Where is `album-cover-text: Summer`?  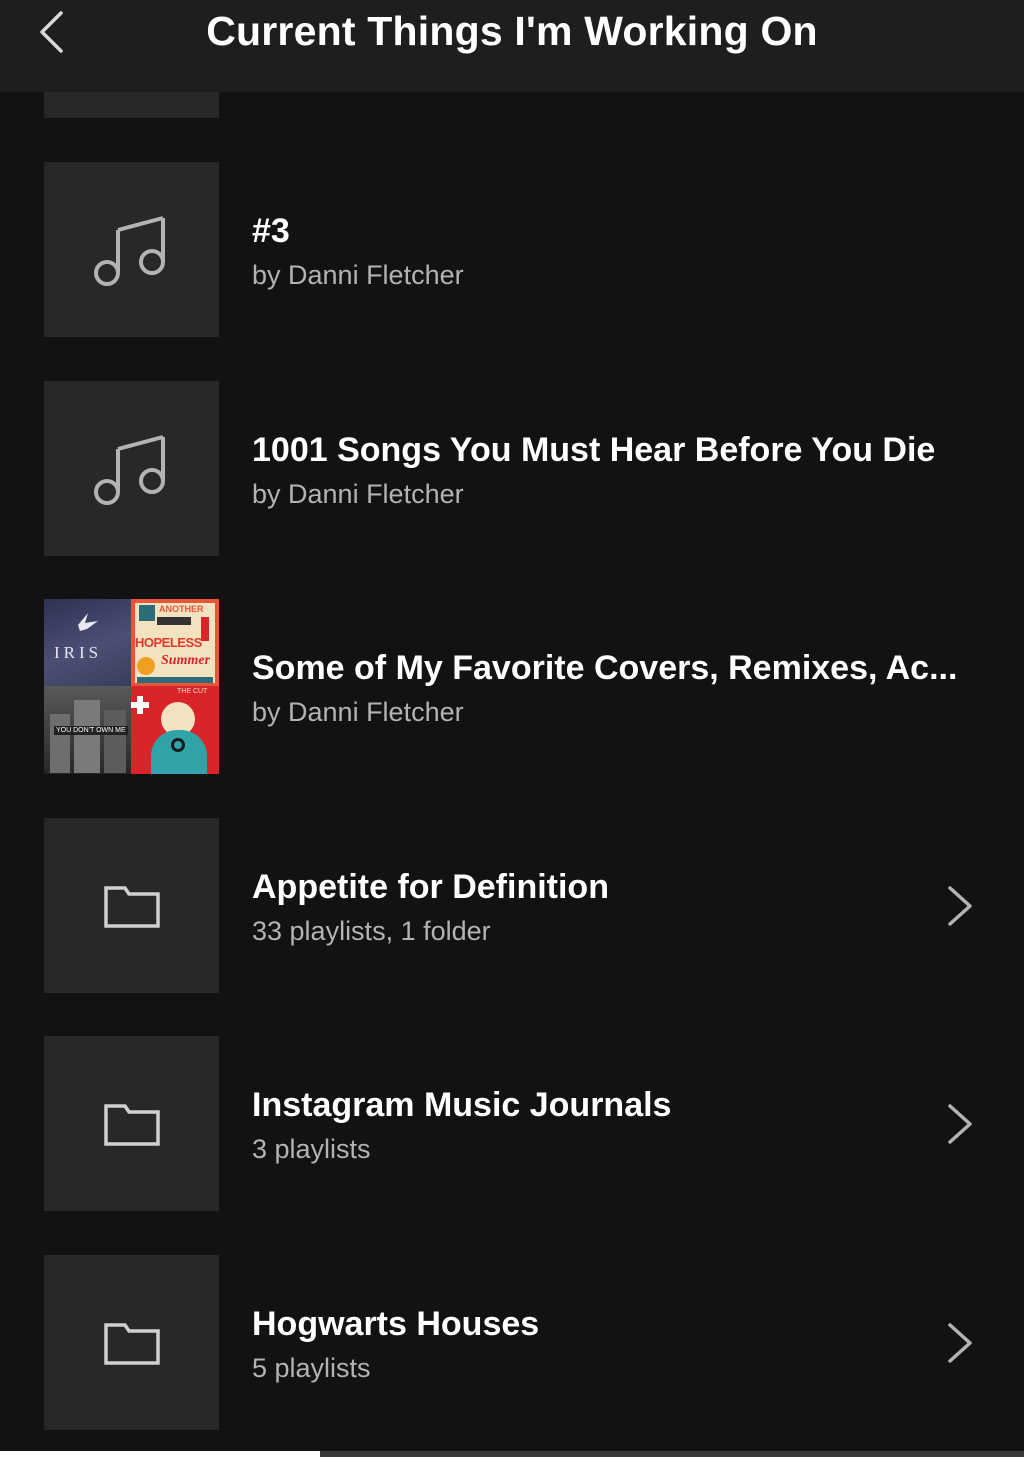 album-cover-text: Summer is located at coordinates (186, 660).